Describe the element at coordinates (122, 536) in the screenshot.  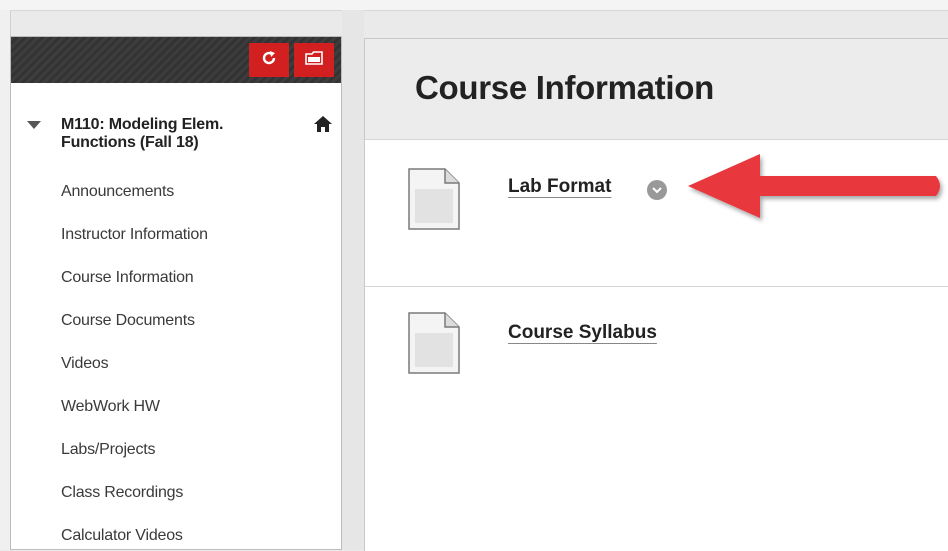
I see `sidebar-item-calculator-videos: Calculator Videos` at that location.